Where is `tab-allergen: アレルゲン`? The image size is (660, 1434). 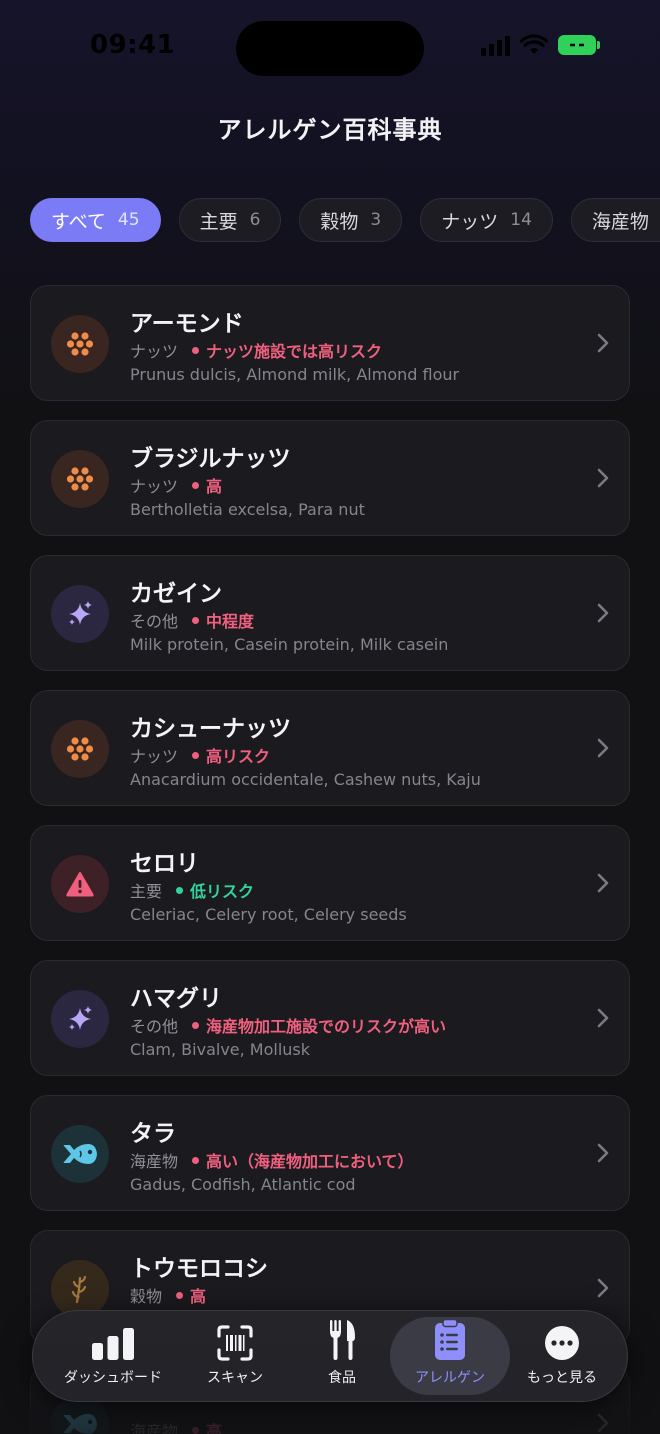
tab-allergen: アレルゲン is located at coordinates (450, 1356).